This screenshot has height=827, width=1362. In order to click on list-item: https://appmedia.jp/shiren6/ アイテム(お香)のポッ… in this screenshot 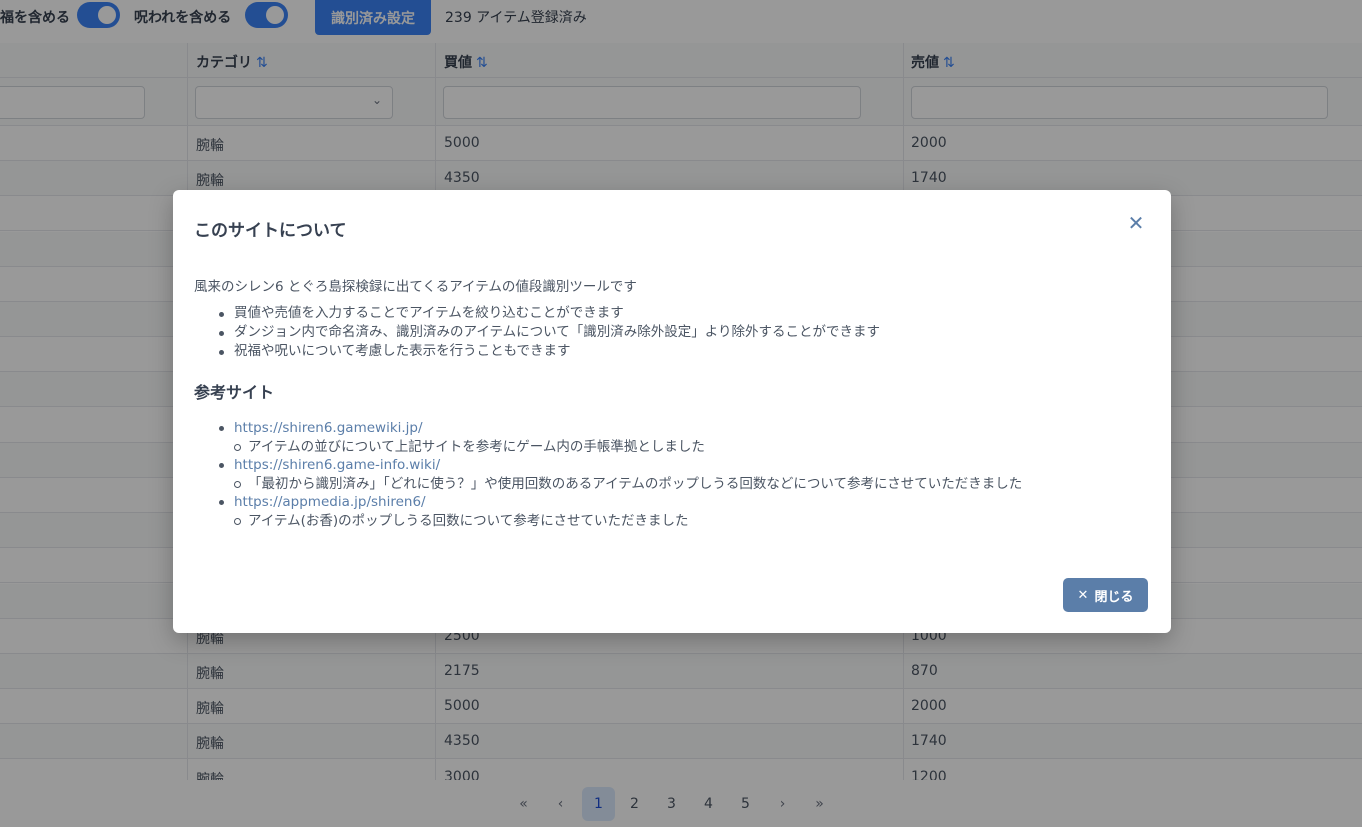, I will do `click(674, 511)`.